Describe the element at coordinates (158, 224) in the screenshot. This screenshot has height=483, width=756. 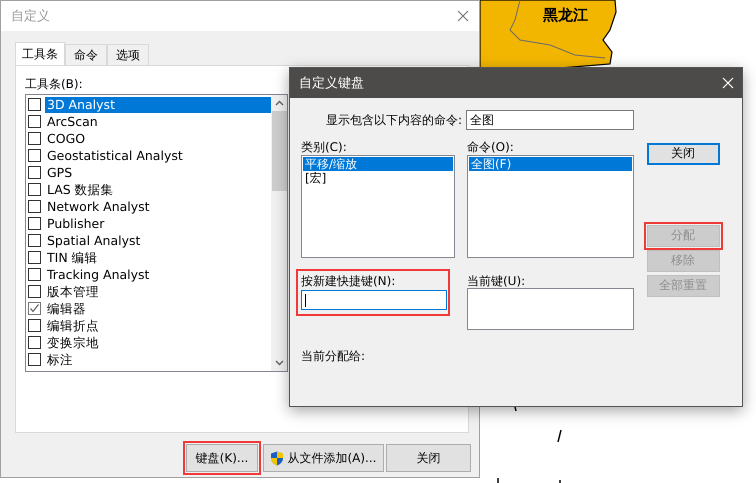
I see `list-item: Publisher` at that location.